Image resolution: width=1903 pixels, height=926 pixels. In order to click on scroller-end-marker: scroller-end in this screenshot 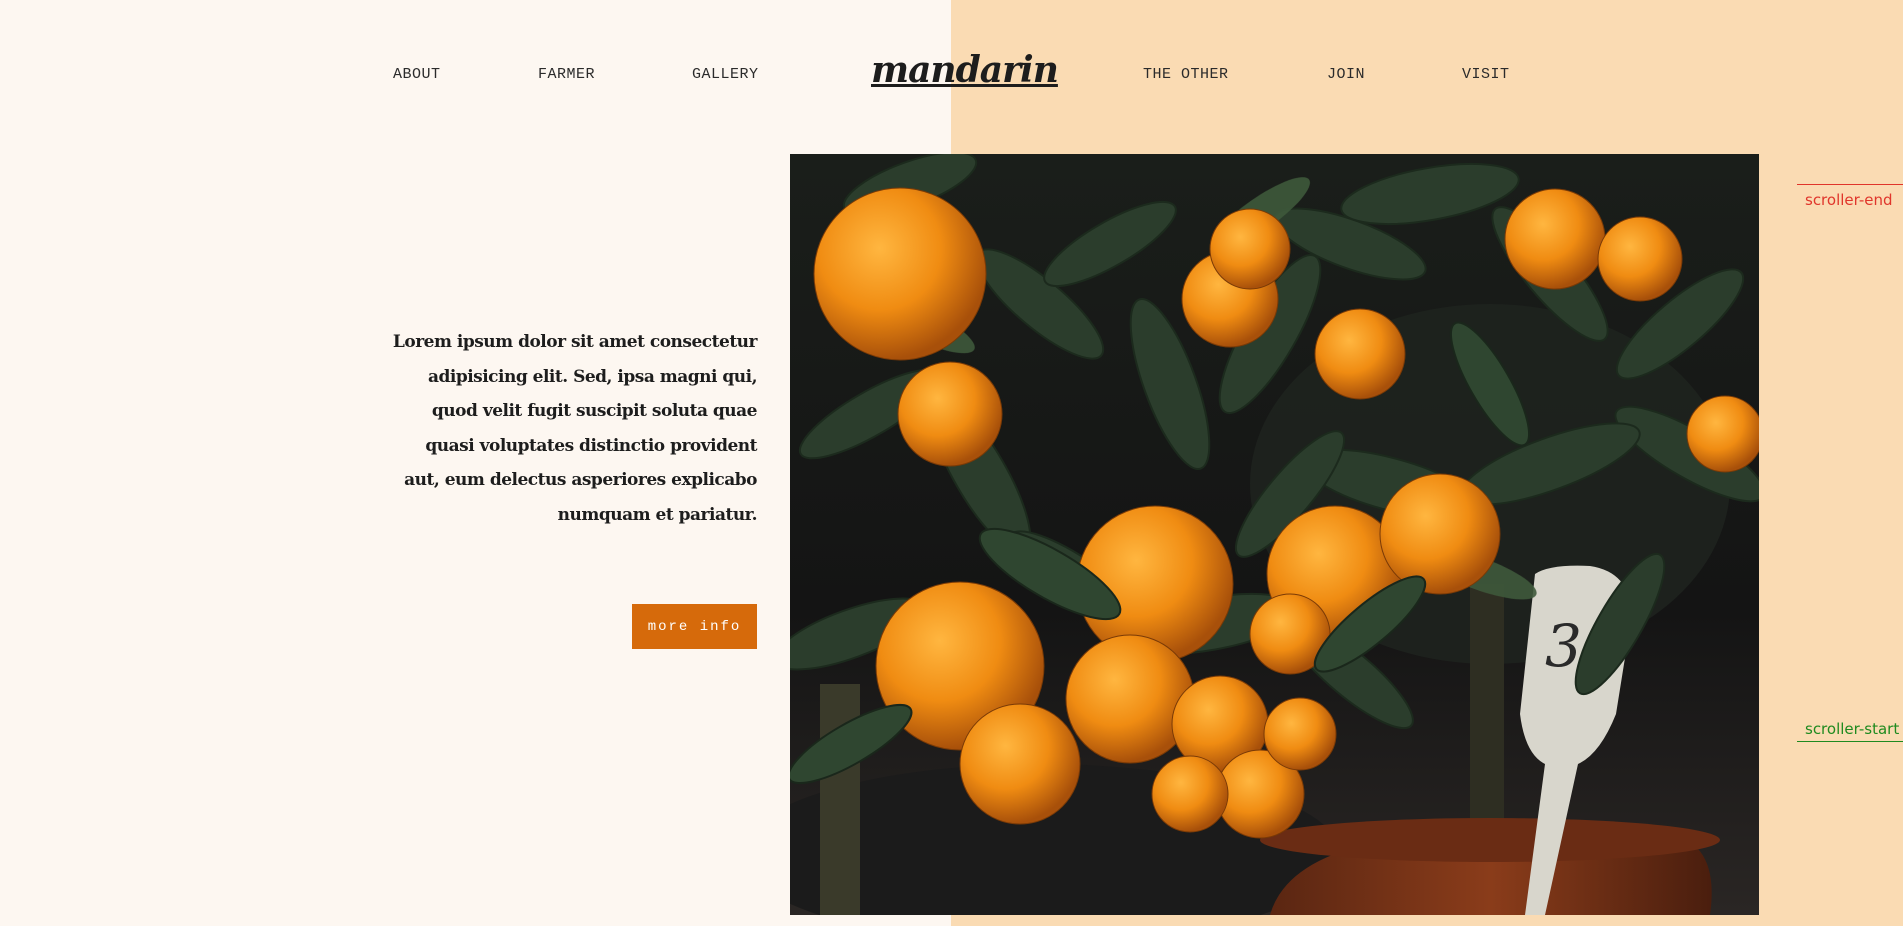, I will do `click(1850, 196)`.